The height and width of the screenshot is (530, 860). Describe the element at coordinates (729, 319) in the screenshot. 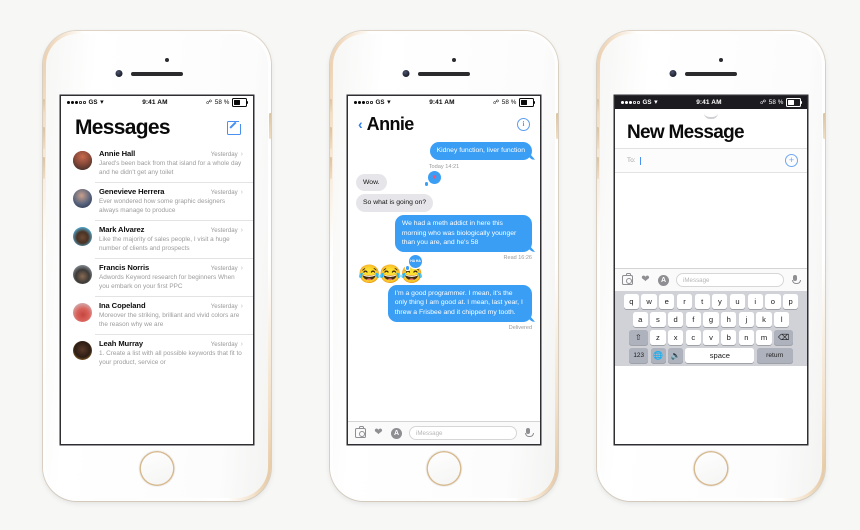

I see `key-h: h` at that location.